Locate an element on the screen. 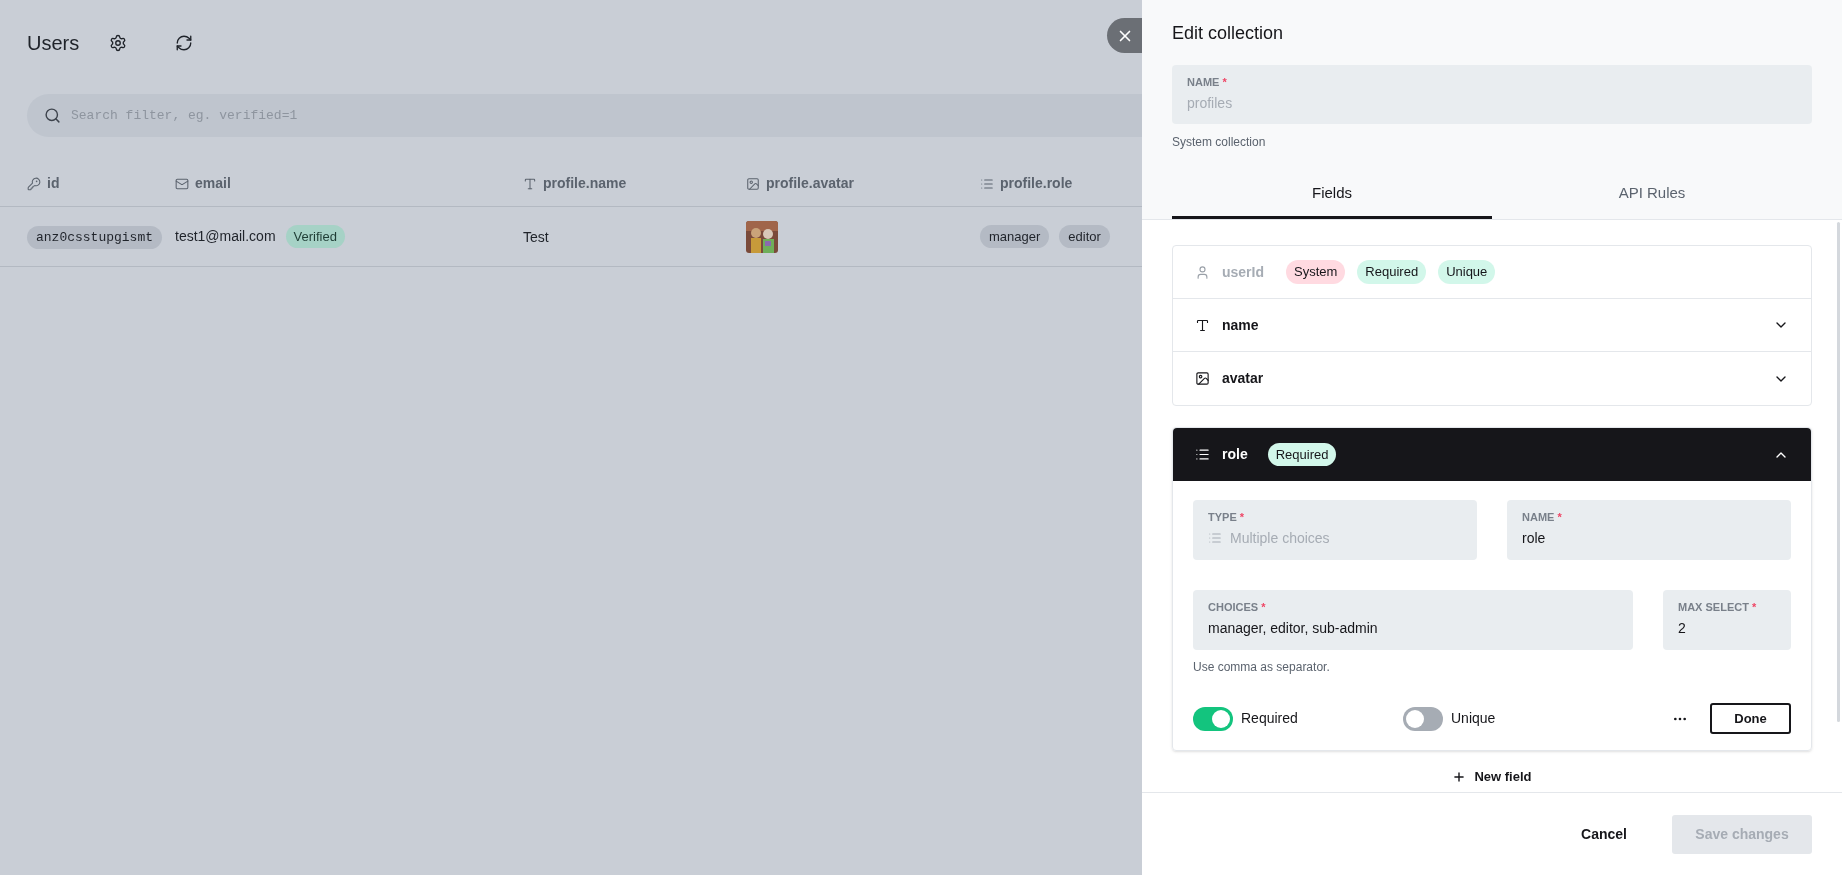 The width and height of the screenshot is (1842, 875). table-cell-text: test1@mail.com is located at coordinates (225, 236).